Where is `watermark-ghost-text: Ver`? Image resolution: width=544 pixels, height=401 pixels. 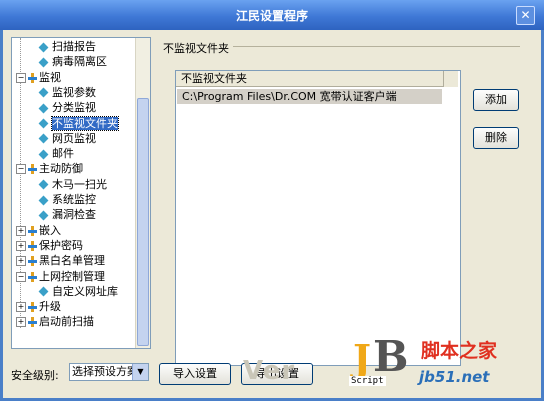 watermark-ghost-text: Ver is located at coordinates (269, 371).